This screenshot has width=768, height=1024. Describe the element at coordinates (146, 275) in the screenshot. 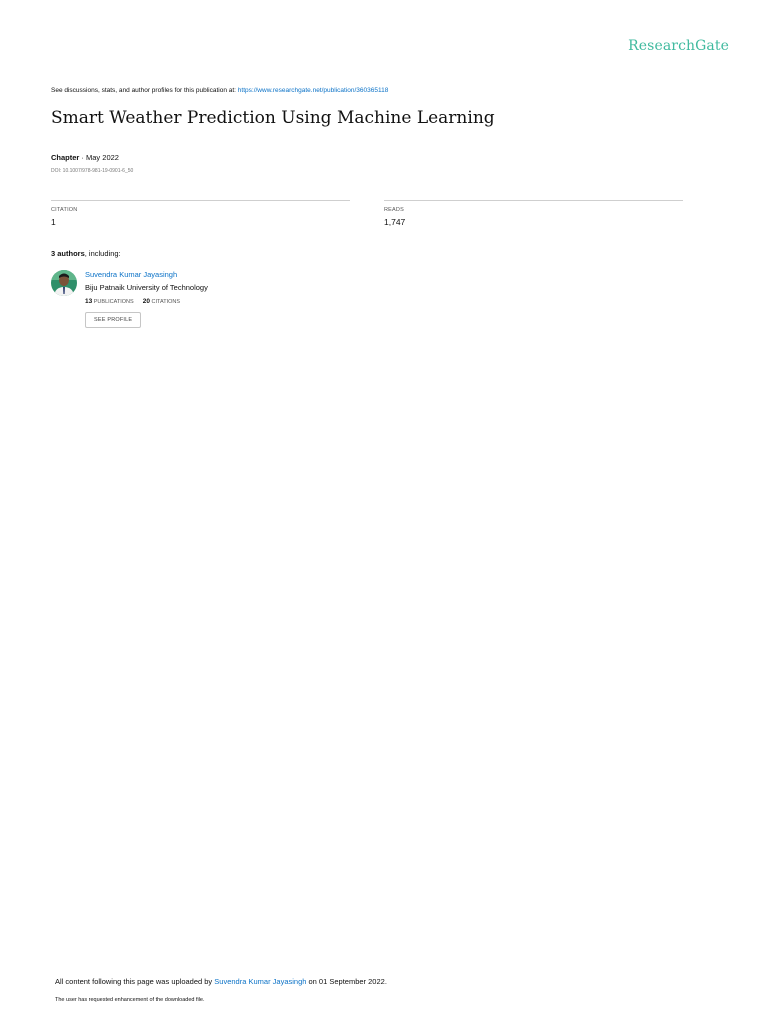

I see `author-name-link: Suvendra Kumar Jayasingh` at that location.